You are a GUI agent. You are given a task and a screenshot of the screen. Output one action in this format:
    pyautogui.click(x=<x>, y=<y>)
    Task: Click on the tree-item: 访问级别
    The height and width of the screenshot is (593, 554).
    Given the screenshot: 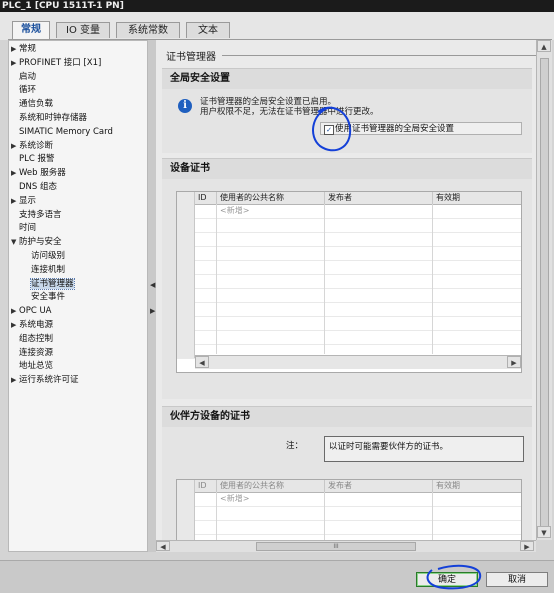 What is the action you would take?
    pyautogui.click(x=44, y=256)
    